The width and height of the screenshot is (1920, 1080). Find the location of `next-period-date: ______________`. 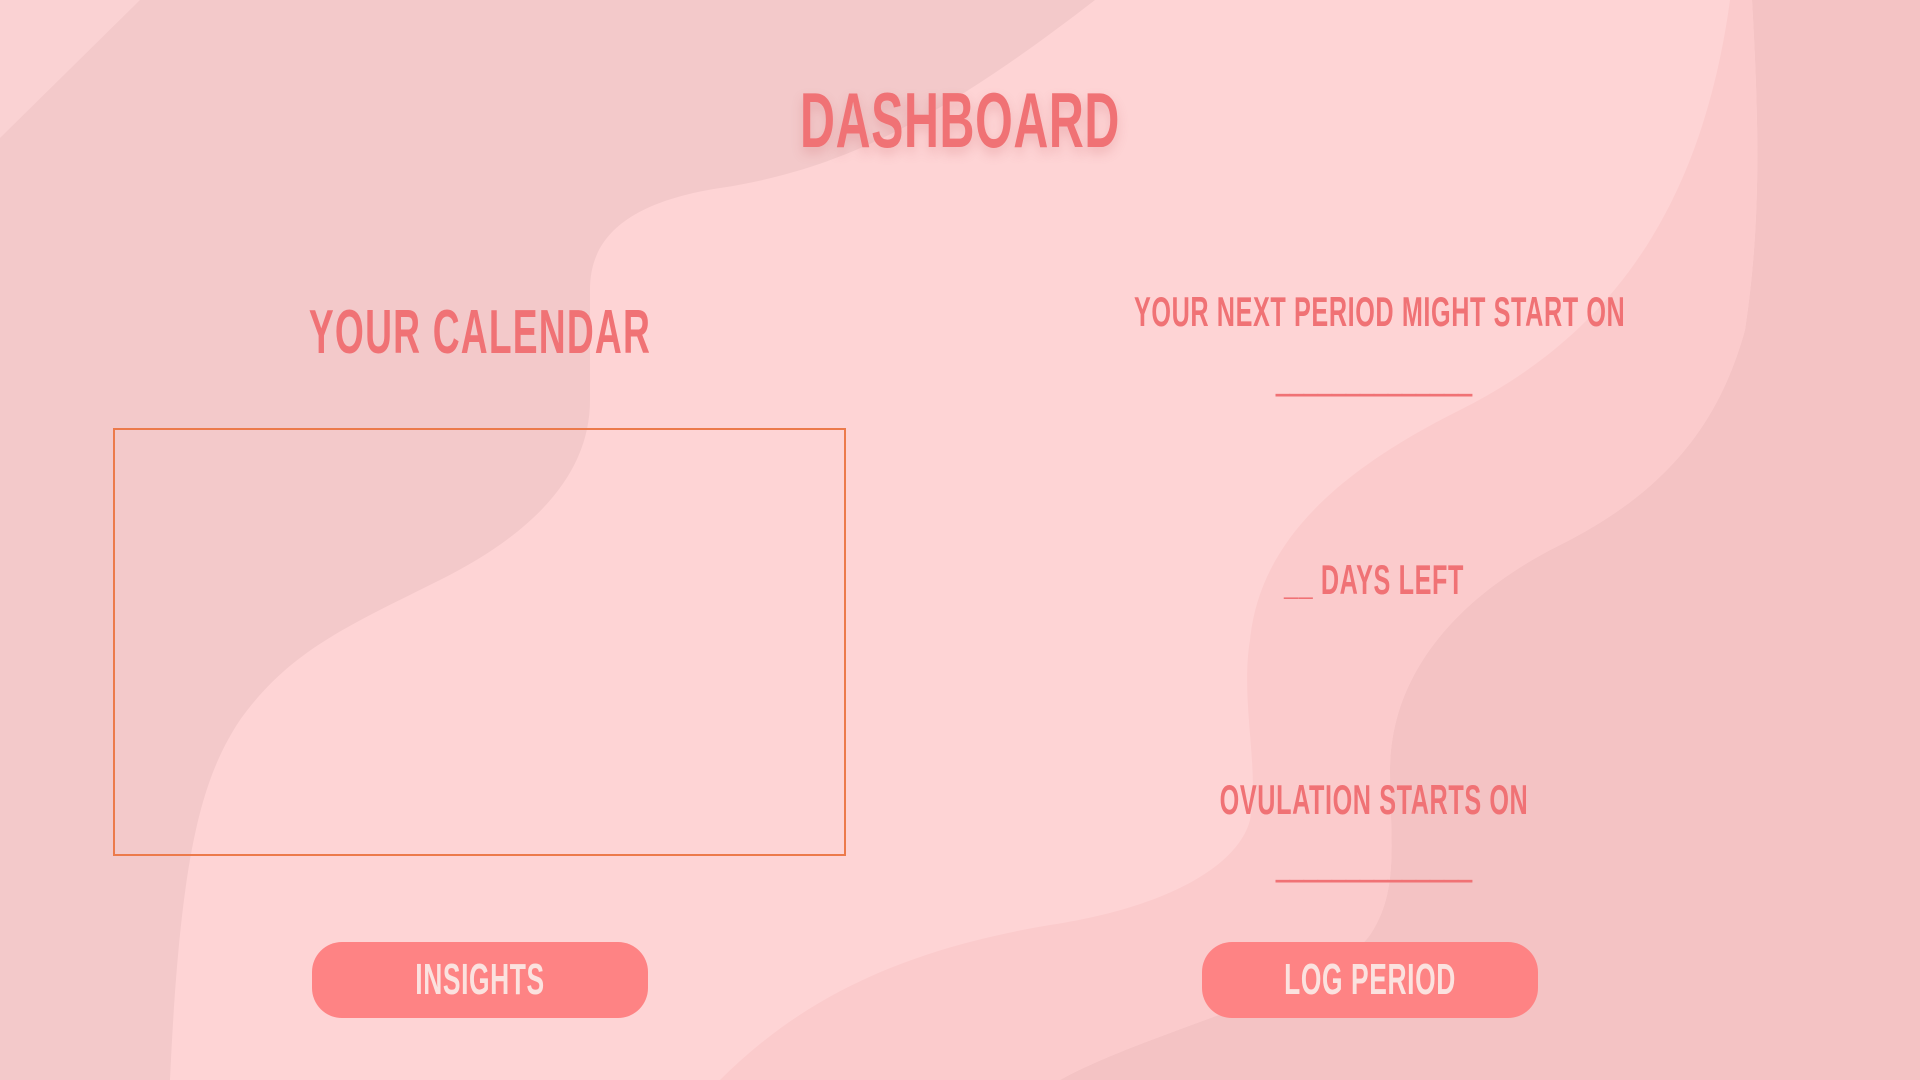

next-period-date: ______________ is located at coordinates (1374, 373).